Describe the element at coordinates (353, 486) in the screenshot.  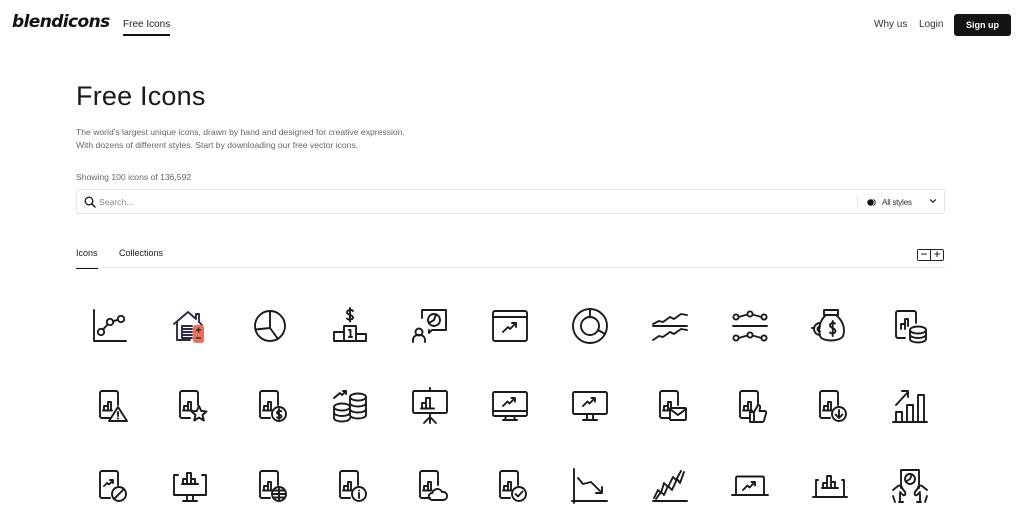
I see `report-info-icon` at that location.